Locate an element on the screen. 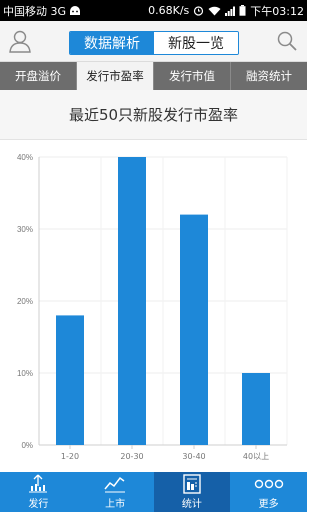 The image size is (320, 512). line-chart-icon is located at coordinates (115, 483).